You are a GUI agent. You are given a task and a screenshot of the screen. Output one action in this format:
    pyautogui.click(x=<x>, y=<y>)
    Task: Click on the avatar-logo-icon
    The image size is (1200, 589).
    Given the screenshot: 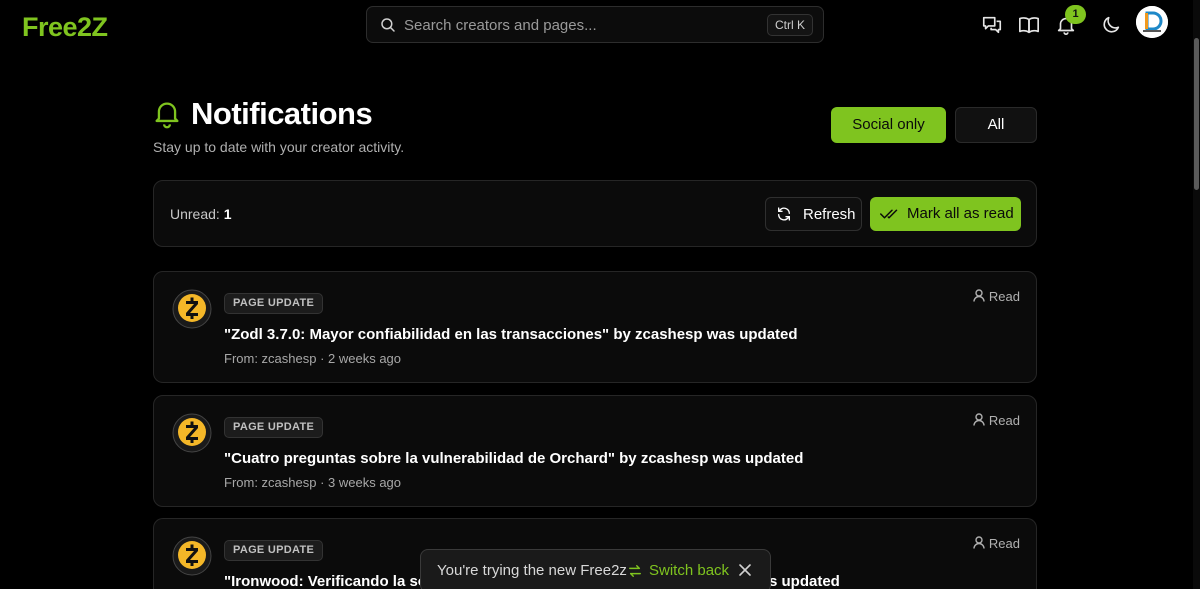 What is the action you would take?
    pyautogui.click(x=1152, y=22)
    